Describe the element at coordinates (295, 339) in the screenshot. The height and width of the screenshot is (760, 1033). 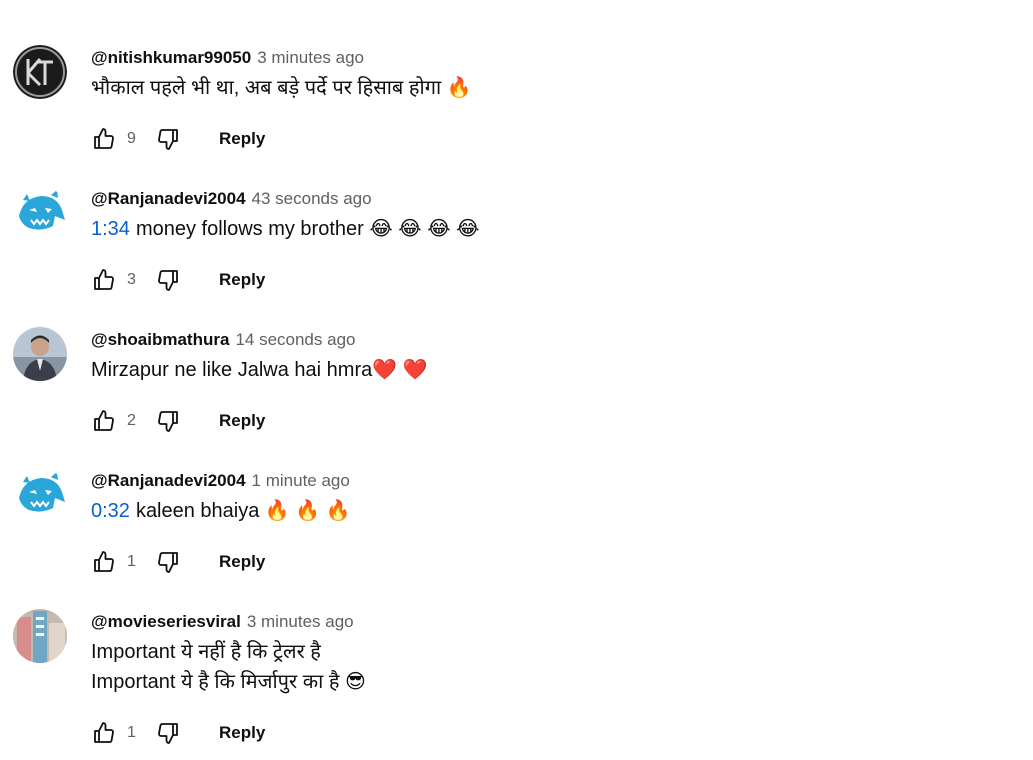
I see `comment-time: 14 seconds ago` at that location.